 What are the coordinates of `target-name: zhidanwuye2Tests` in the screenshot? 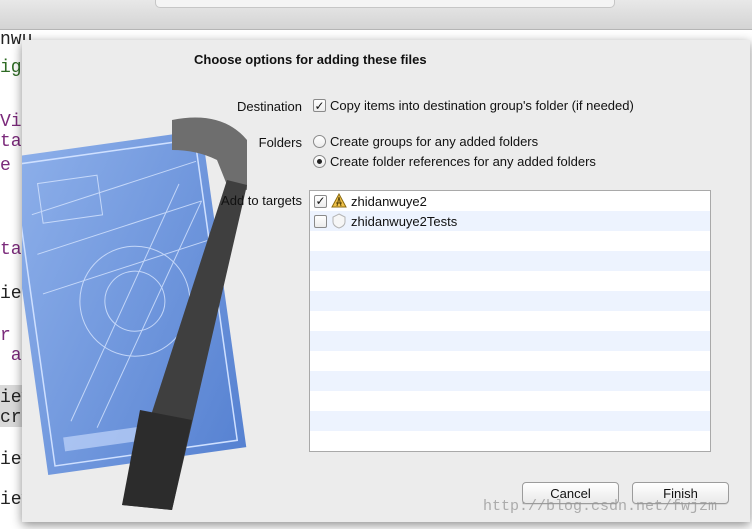 It's located at (404, 221).